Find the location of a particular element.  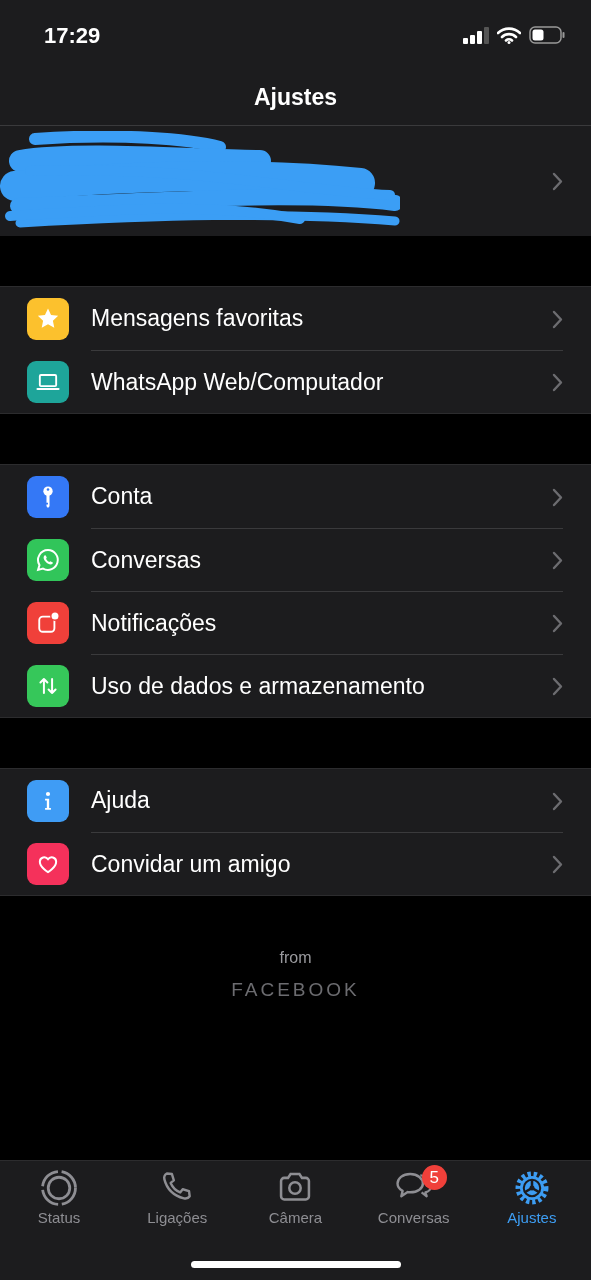

row-label: Ajuda is located at coordinates (120, 801).